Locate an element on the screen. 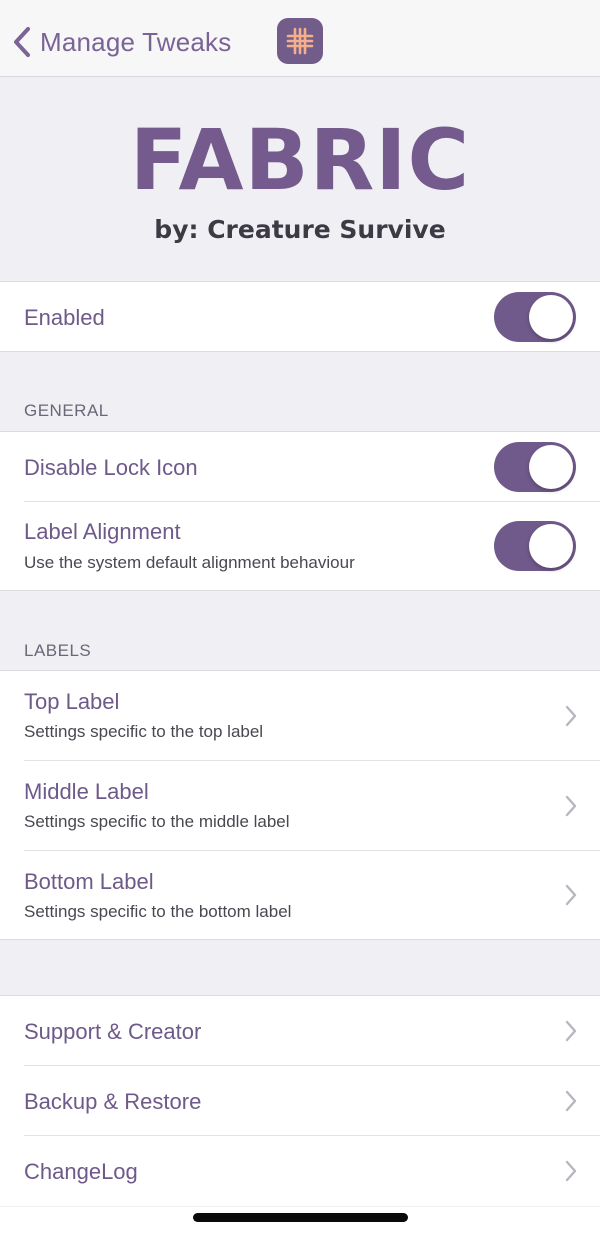 The width and height of the screenshot is (600, 1235). enabled-group: Enabled is located at coordinates (300, 316).